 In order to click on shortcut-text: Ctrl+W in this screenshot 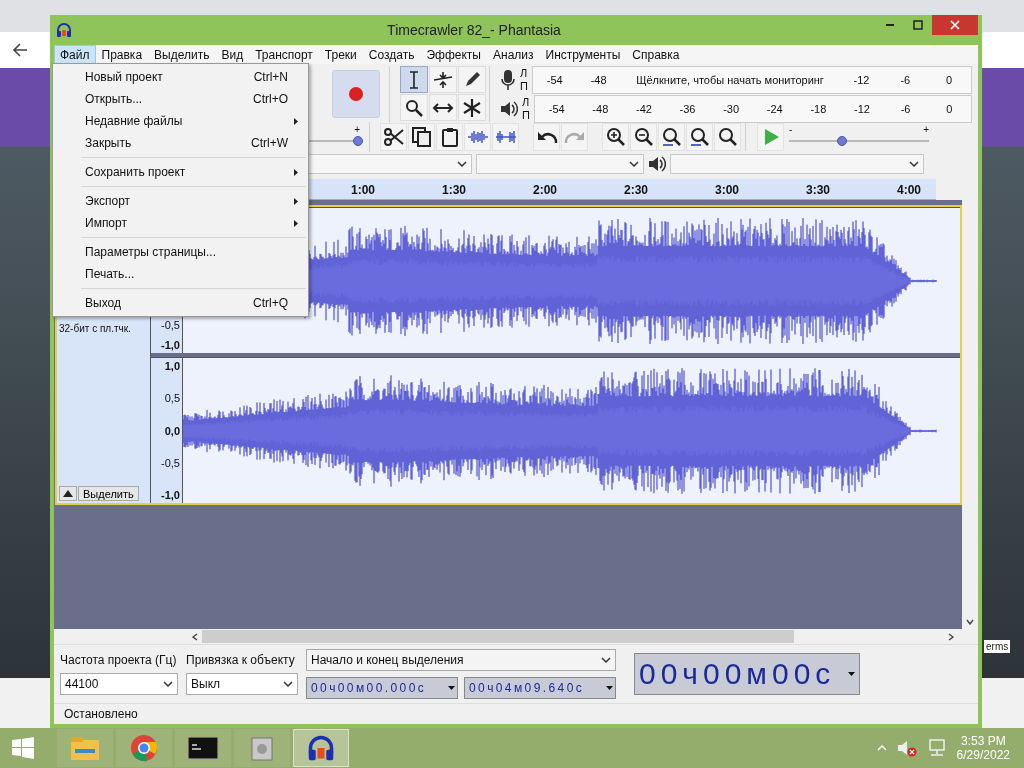, I will do `click(269, 143)`.